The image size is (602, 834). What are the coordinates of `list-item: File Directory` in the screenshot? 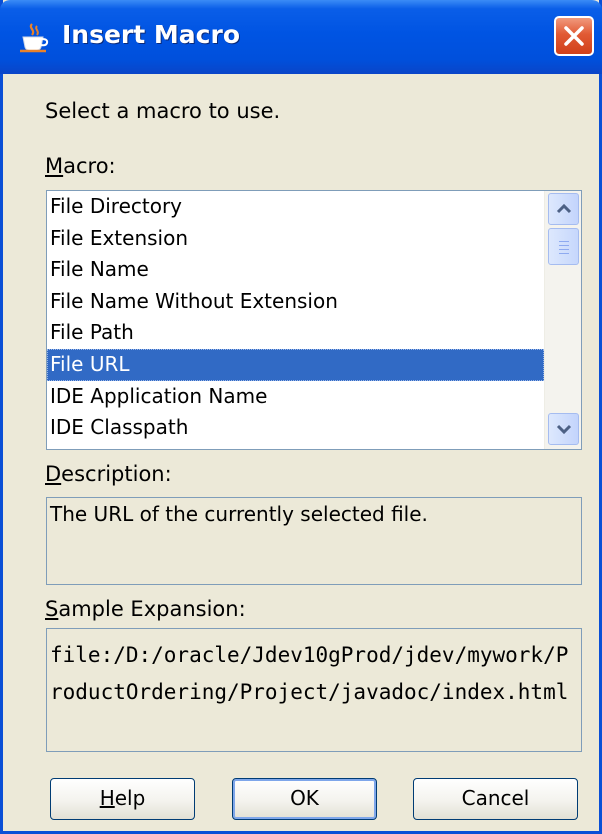 It's located at (295, 207).